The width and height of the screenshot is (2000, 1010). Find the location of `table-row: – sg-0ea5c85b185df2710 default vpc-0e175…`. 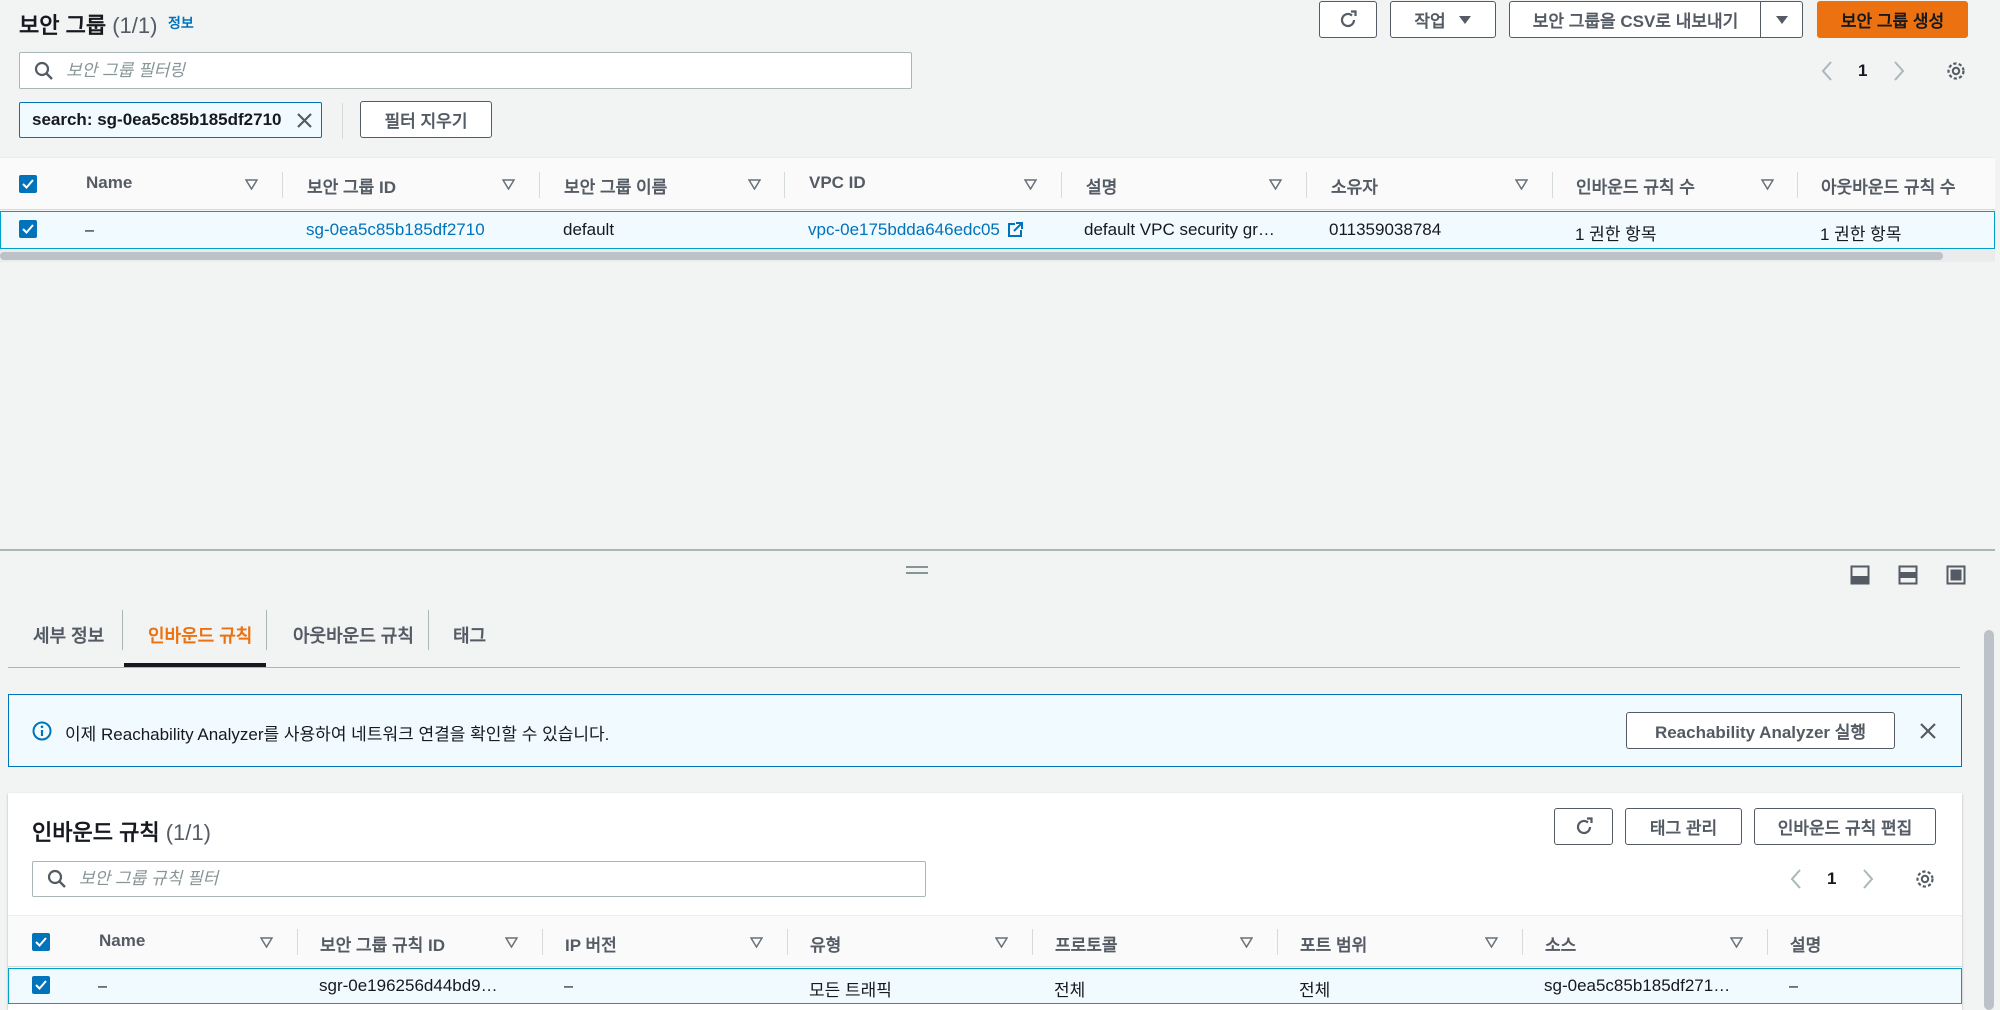

table-row: – sg-0ea5c85b185df2710 default vpc-0e175… is located at coordinates (997, 230).